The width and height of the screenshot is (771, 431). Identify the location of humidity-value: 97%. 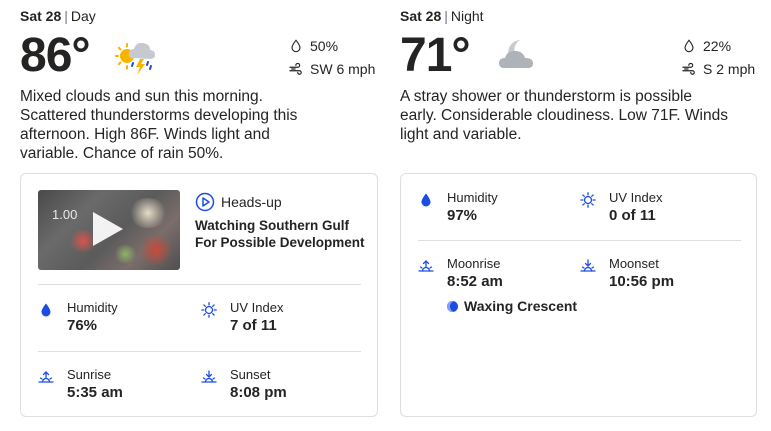
(462, 215).